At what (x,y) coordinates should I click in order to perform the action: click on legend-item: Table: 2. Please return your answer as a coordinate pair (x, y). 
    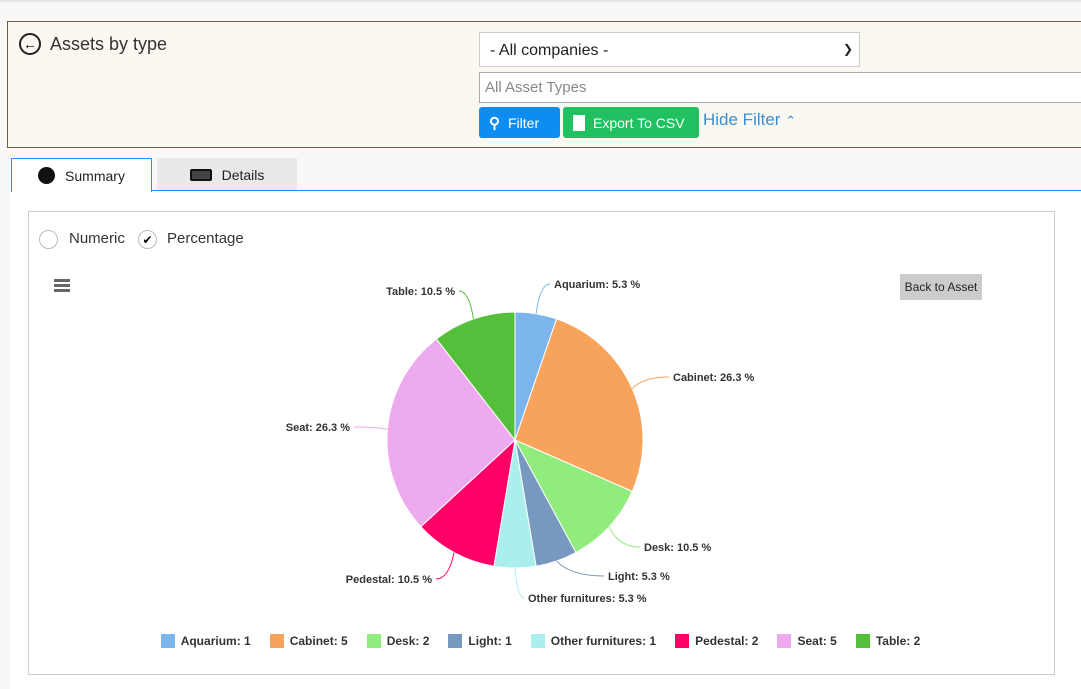
    Looking at the image, I should click on (888, 641).